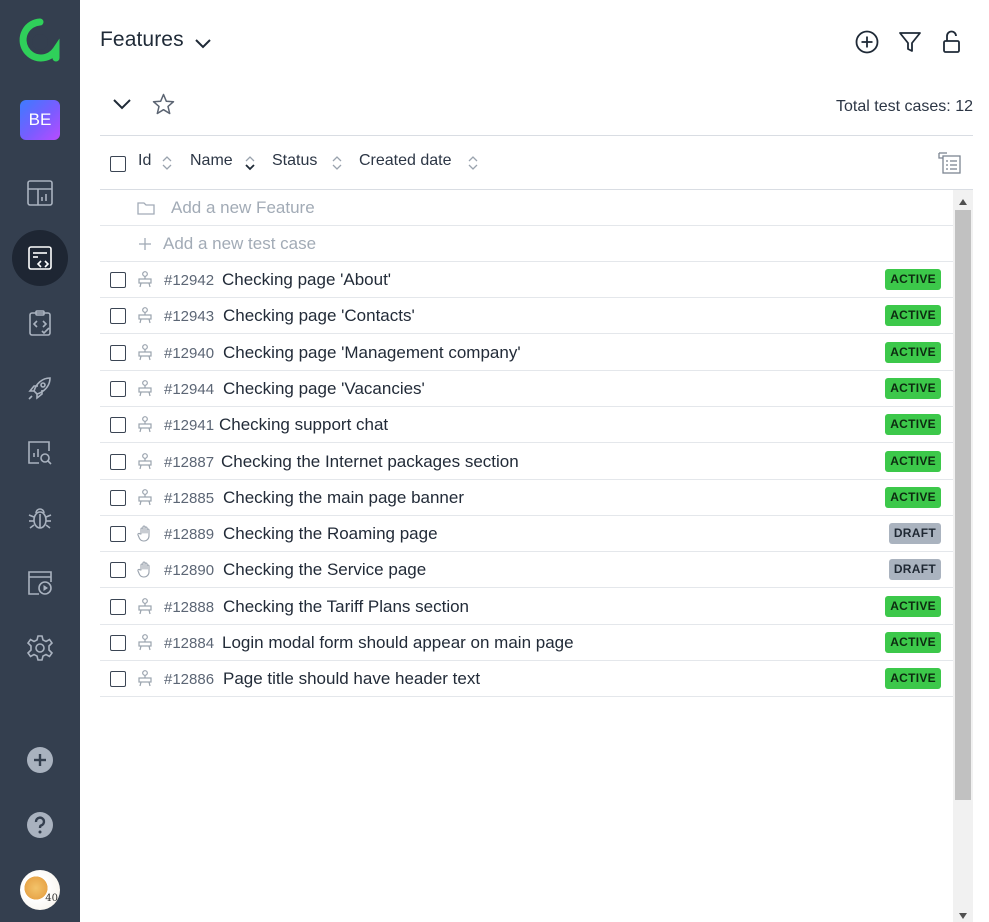 This screenshot has width=989, height=922. I want to click on scroll-down-icon, so click(963, 916).